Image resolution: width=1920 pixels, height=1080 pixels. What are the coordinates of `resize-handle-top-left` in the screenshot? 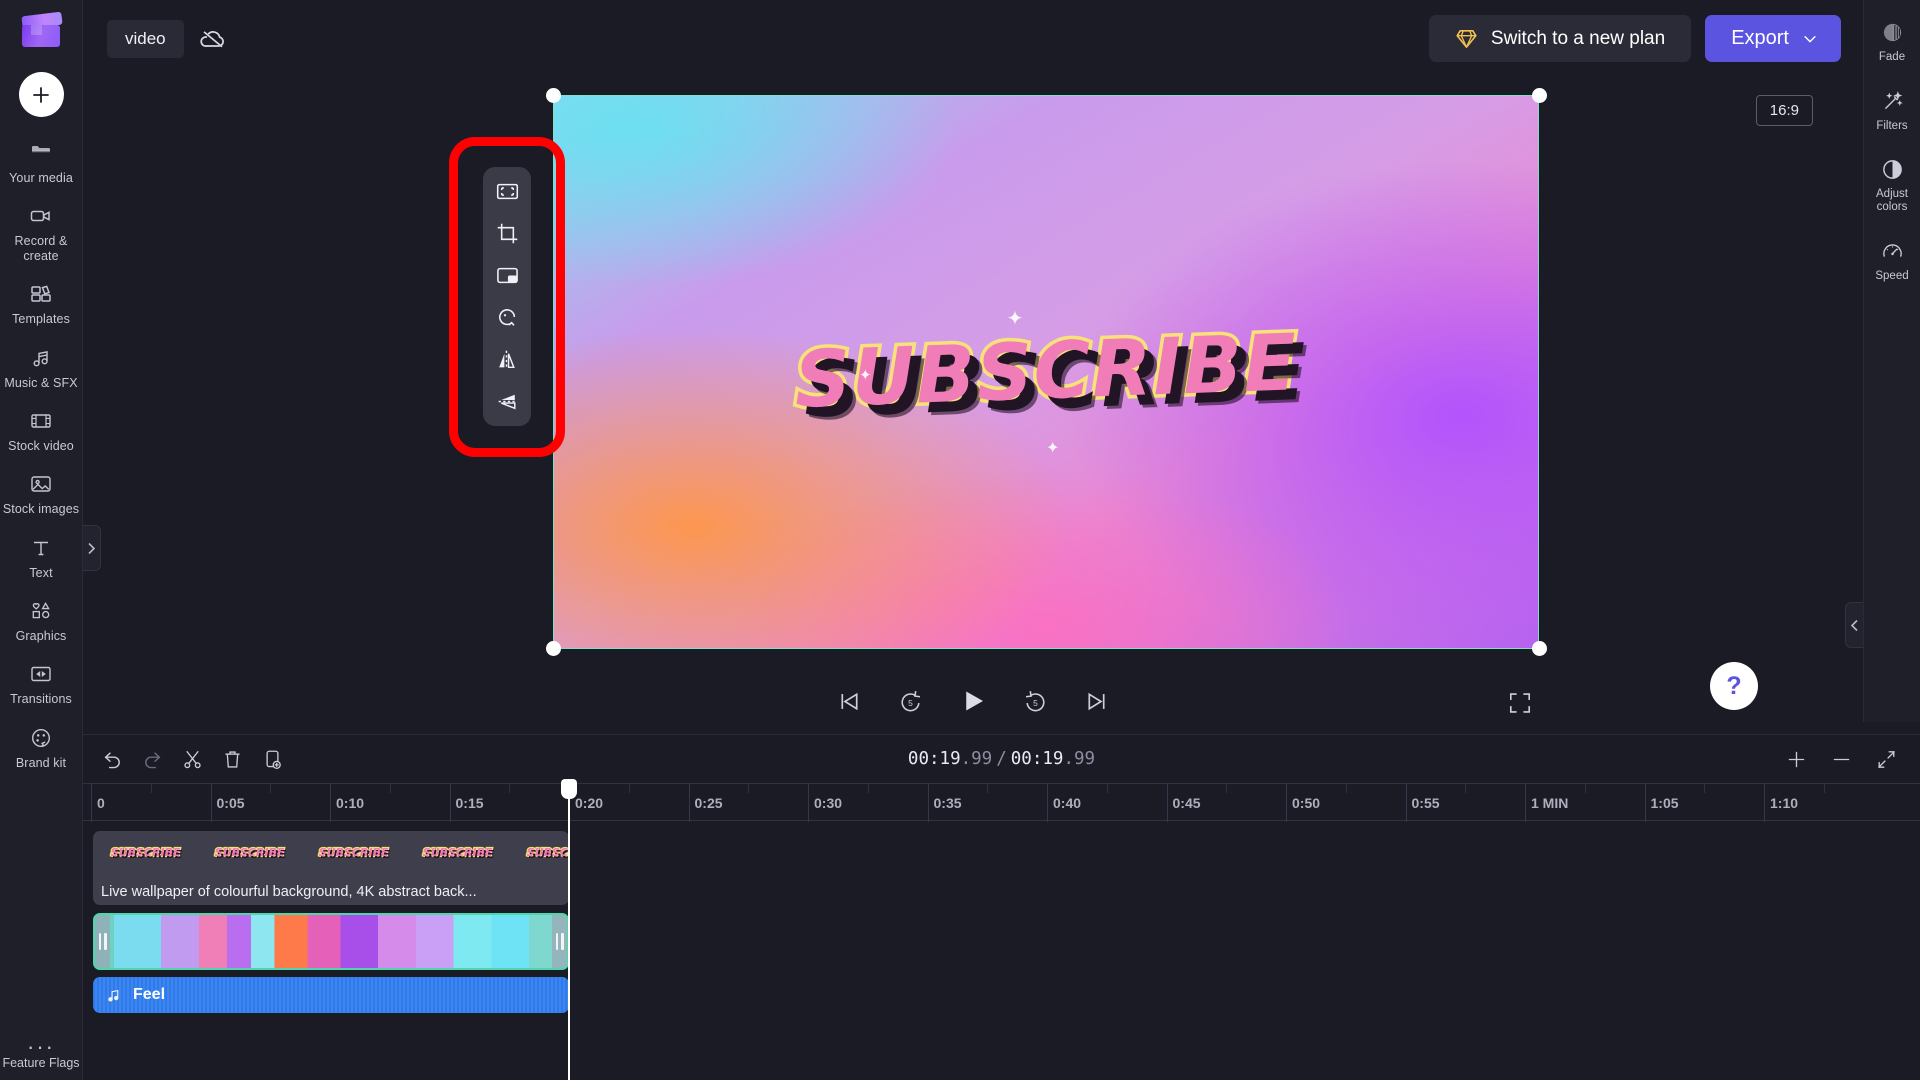 It's located at (553, 95).